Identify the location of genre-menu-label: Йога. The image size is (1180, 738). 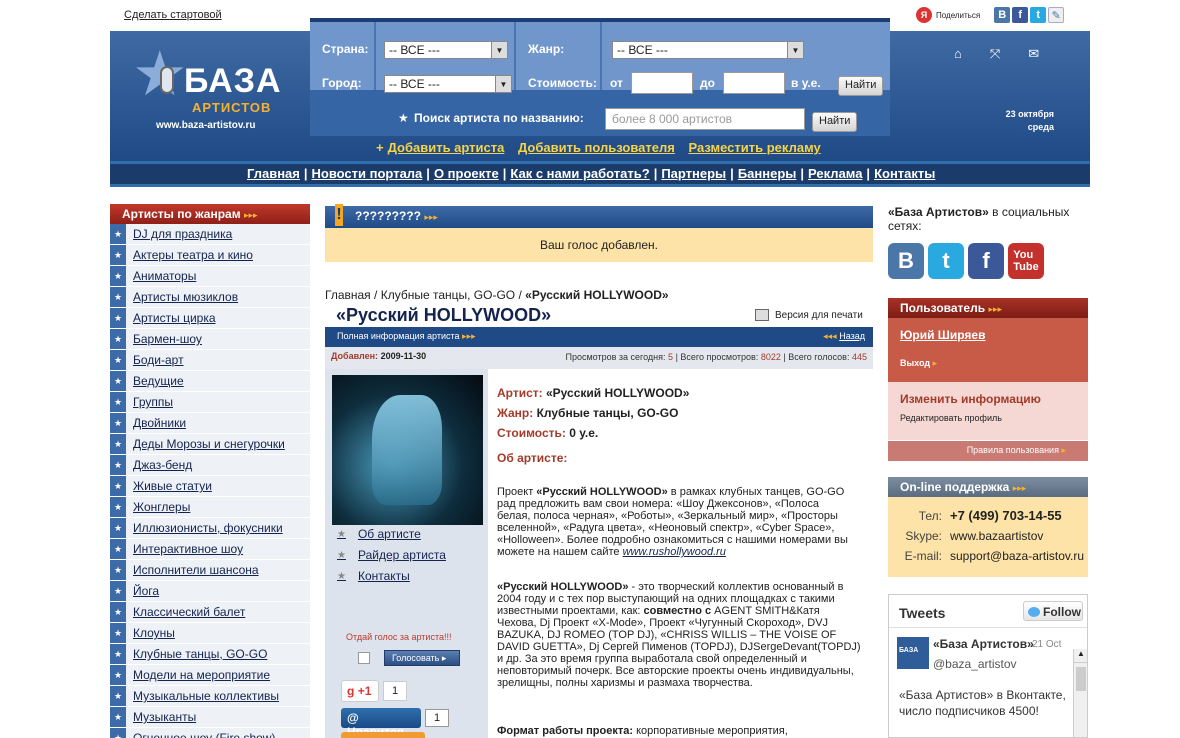
(146, 591).